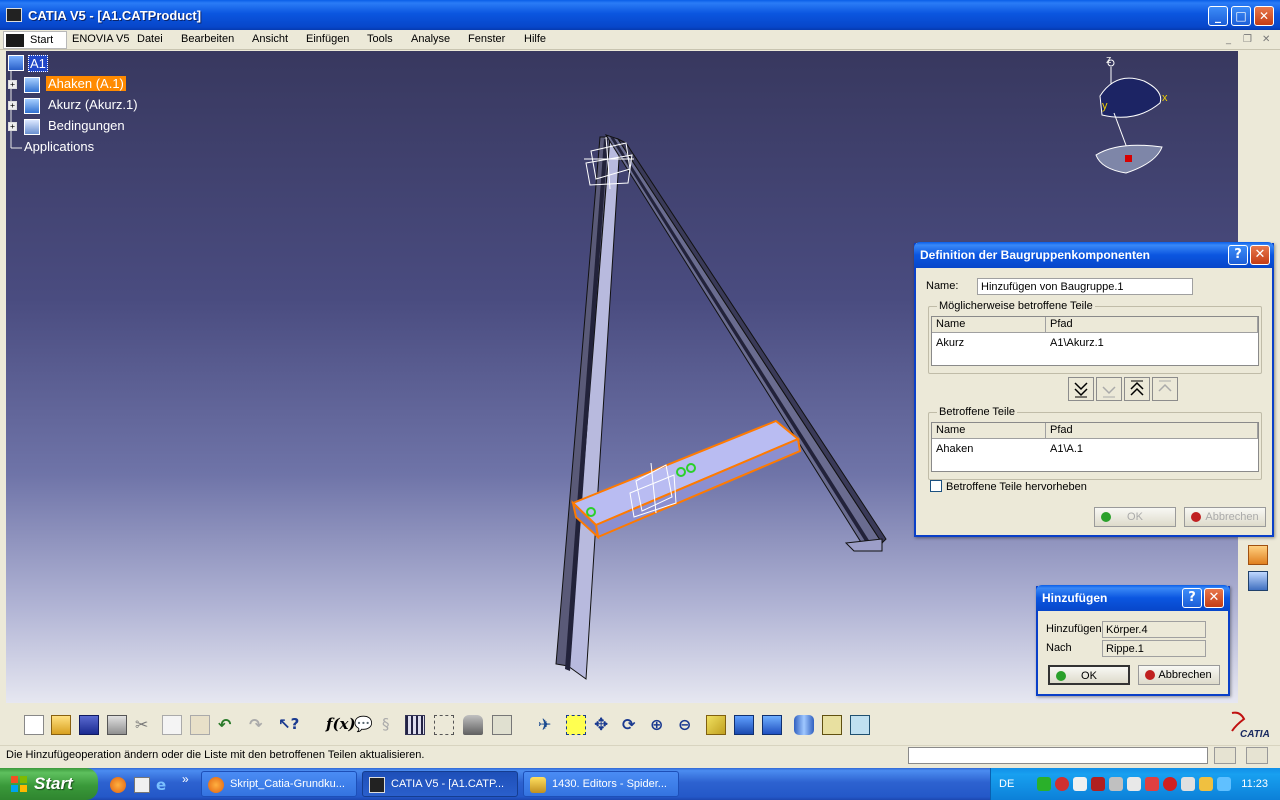 The image size is (1280, 800). What do you see at coordinates (954, 449) in the screenshot?
I see `list-item-name: Ahaken` at bounding box center [954, 449].